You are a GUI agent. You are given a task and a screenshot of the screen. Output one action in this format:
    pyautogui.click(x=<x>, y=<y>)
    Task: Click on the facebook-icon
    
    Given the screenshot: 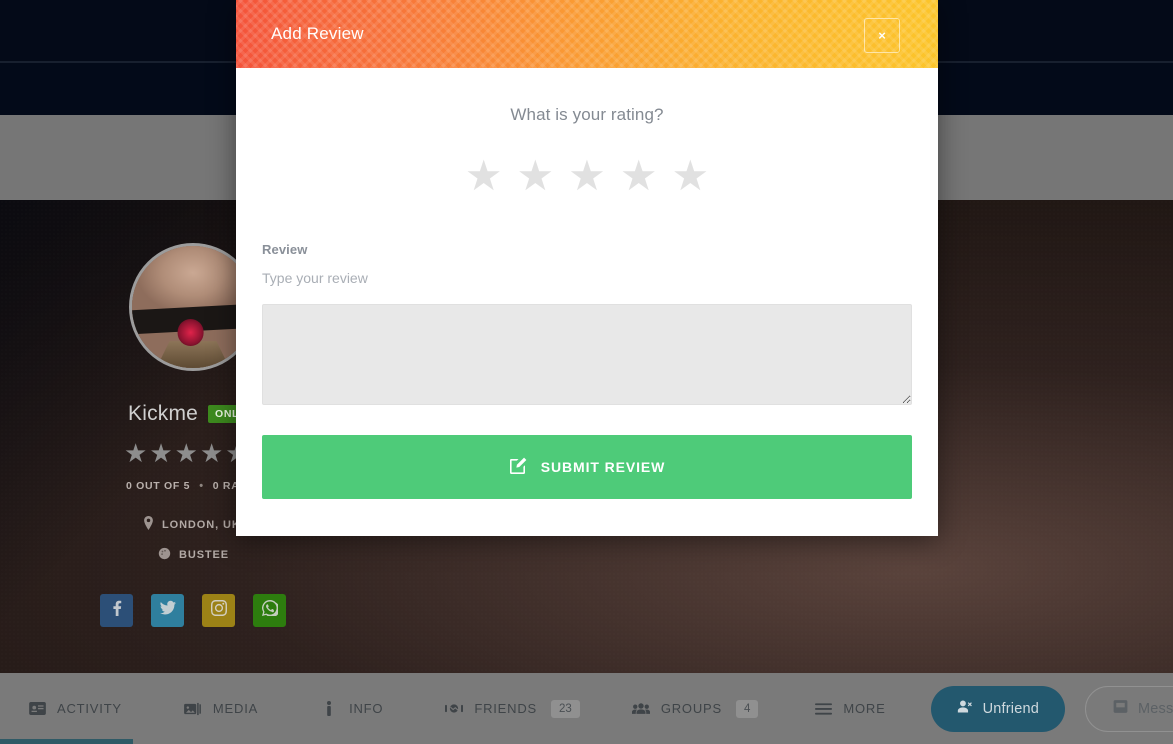 What is the action you would take?
    pyautogui.click(x=117, y=610)
    